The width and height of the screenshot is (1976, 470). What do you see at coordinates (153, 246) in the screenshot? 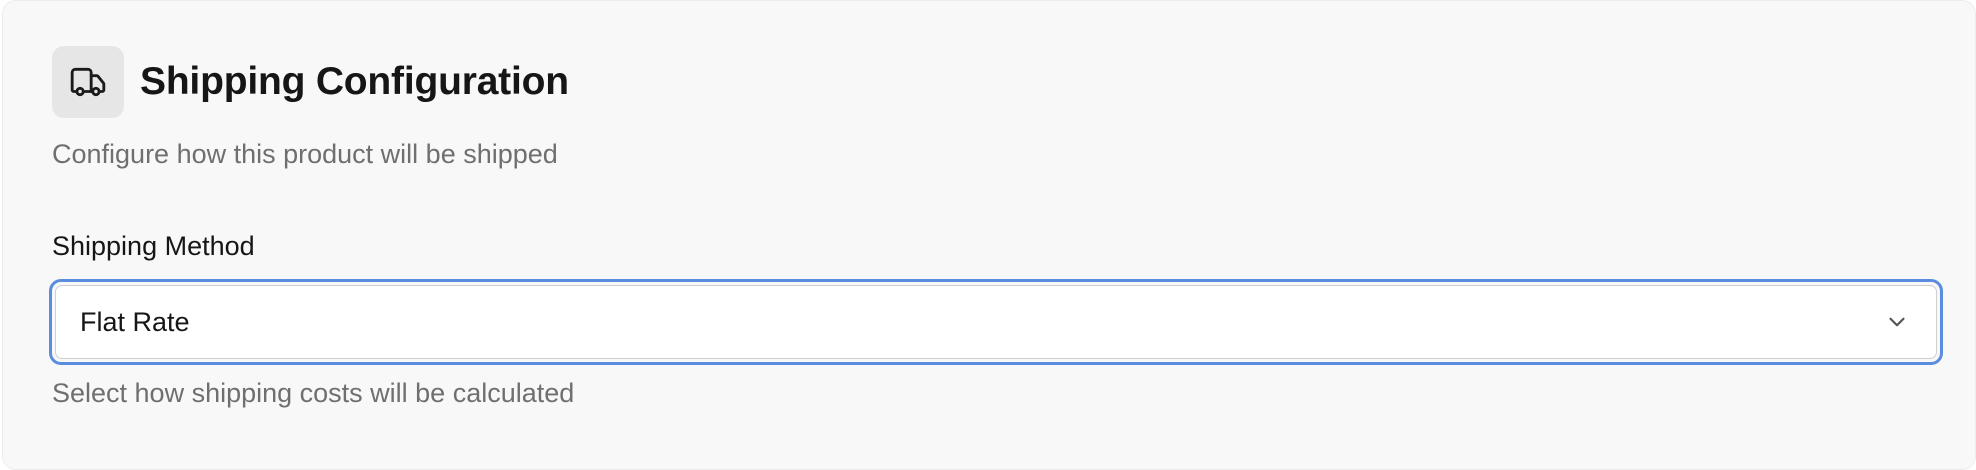
I see `shipping-method-label: Shipping Method` at bounding box center [153, 246].